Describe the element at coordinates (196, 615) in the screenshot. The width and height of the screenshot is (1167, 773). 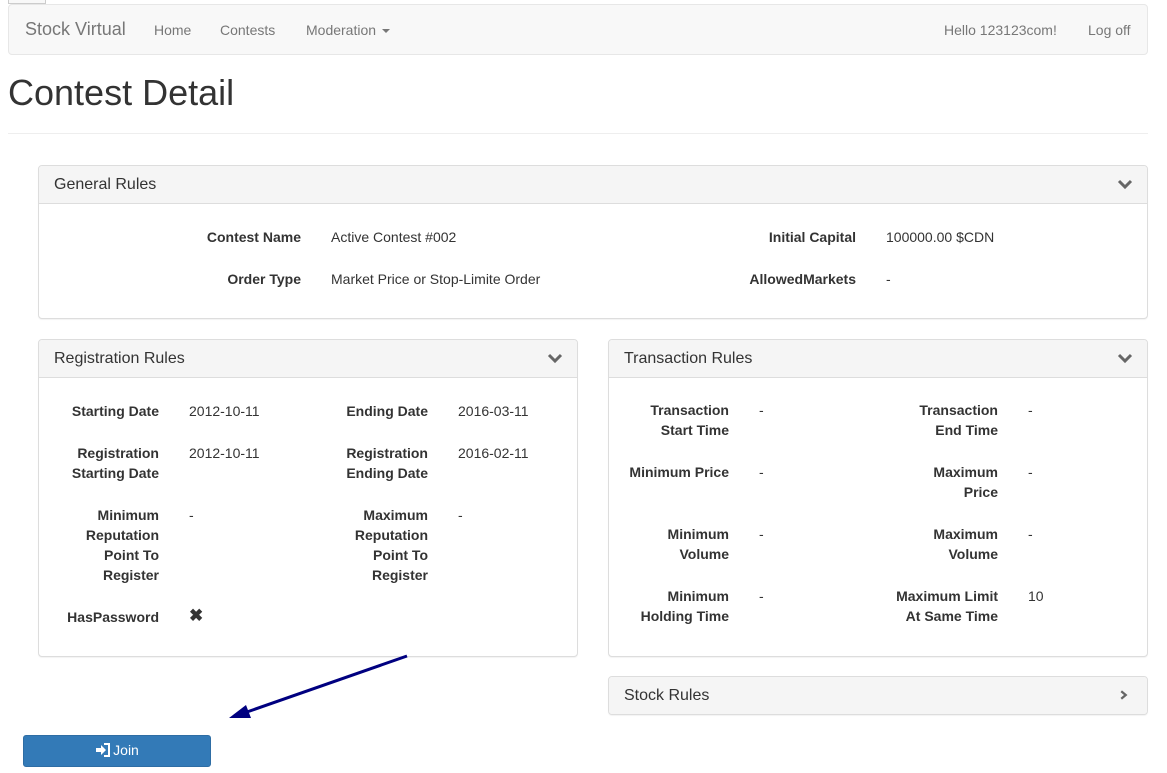
I see `x-mark-icon: ✖` at that location.